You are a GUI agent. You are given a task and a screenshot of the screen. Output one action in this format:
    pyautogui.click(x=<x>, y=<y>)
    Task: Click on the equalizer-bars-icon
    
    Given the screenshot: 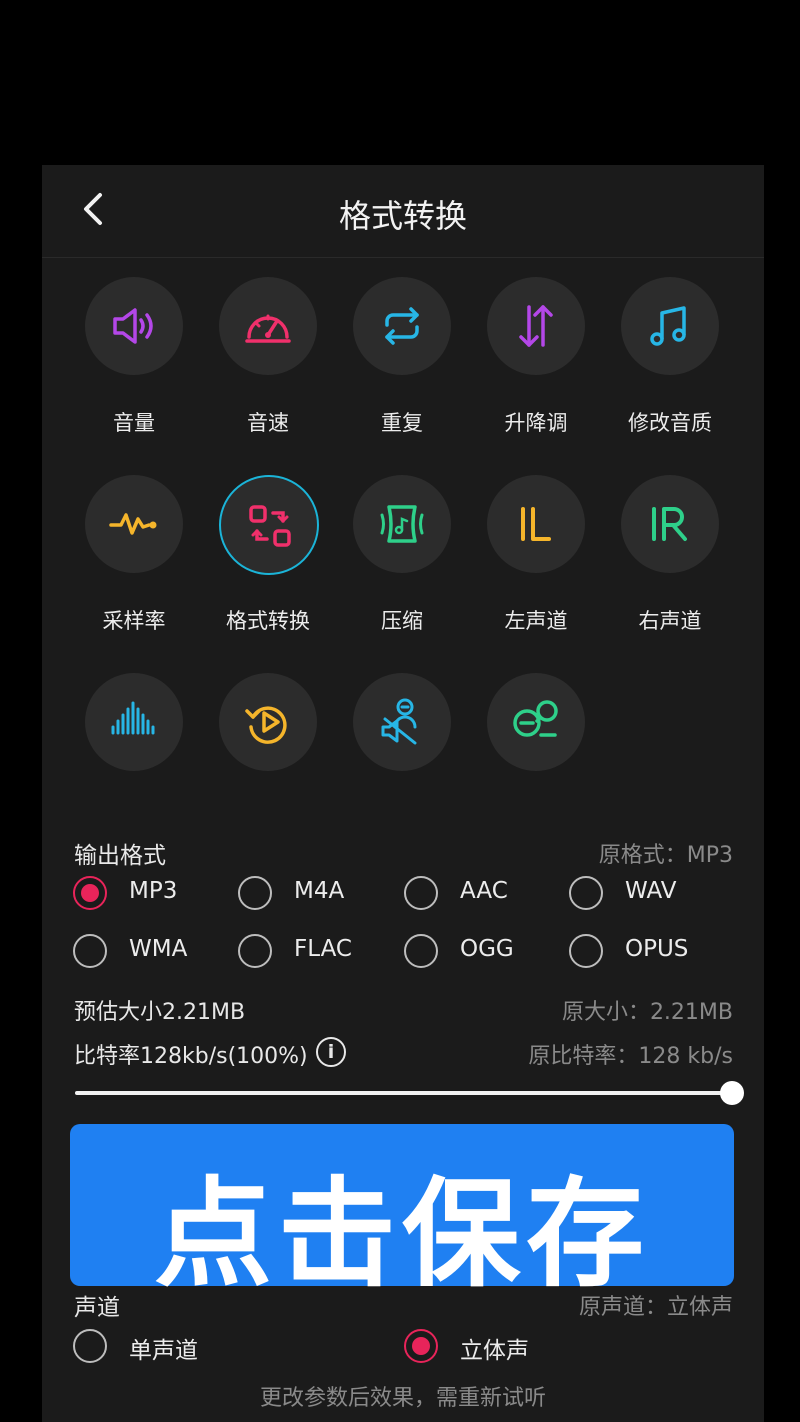 What is the action you would take?
    pyautogui.click(x=133, y=718)
    